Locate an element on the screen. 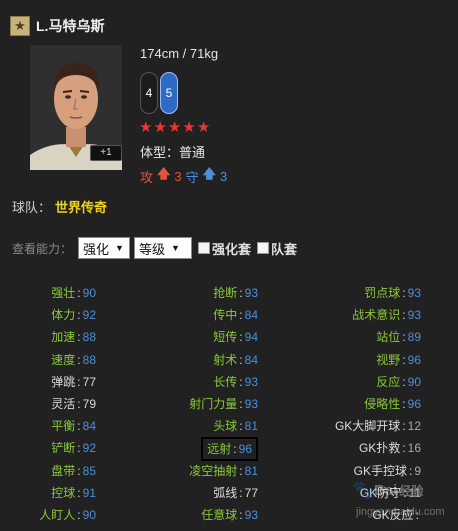 This screenshot has width=458, height=531. stat-label: 弹跳 is located at coordinates (63, 381).